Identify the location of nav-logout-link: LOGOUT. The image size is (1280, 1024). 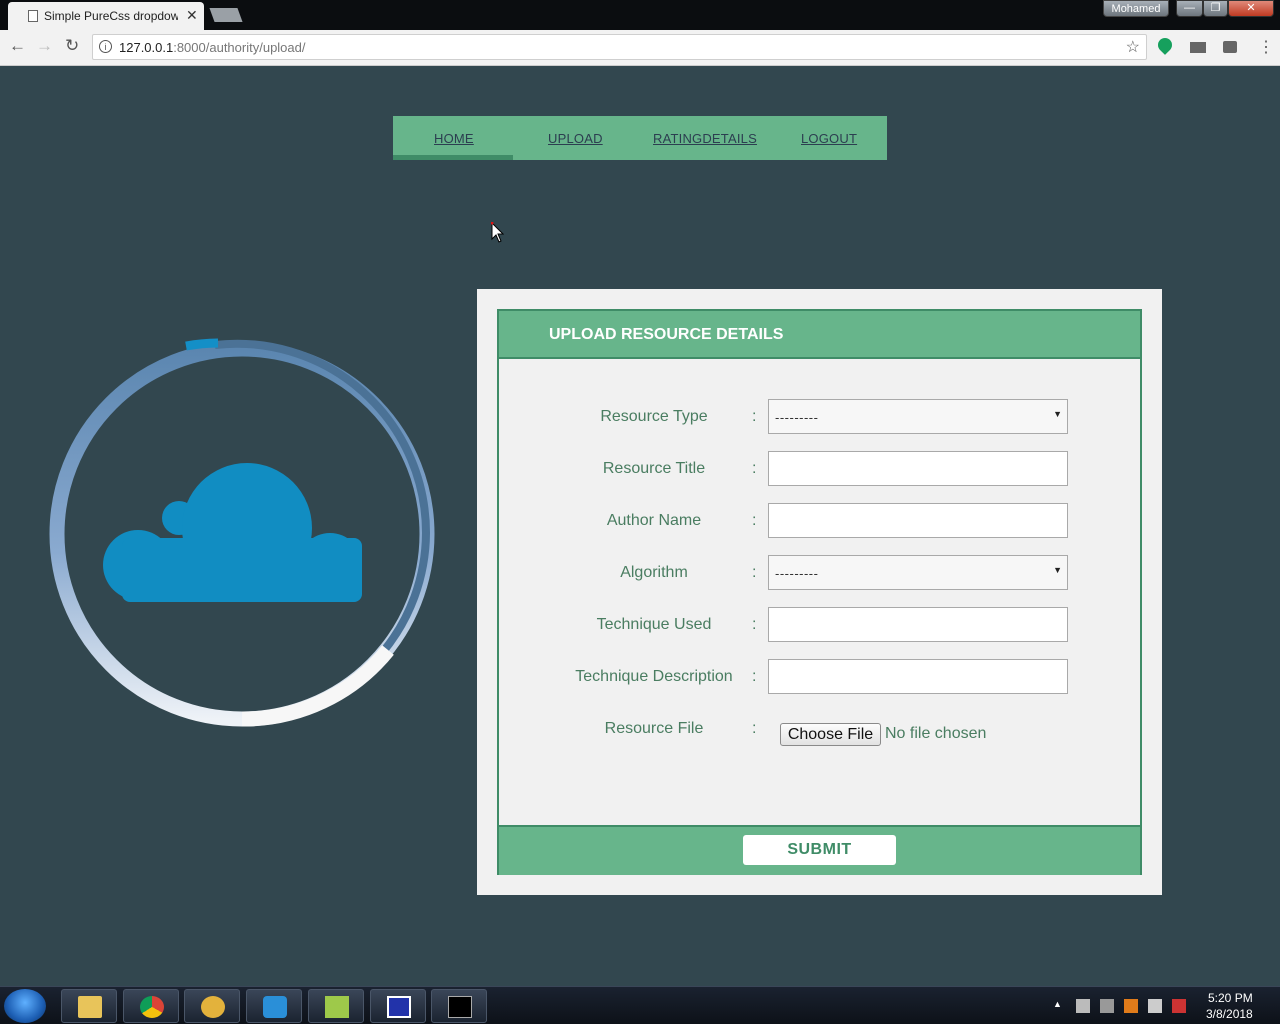
(829, 138).